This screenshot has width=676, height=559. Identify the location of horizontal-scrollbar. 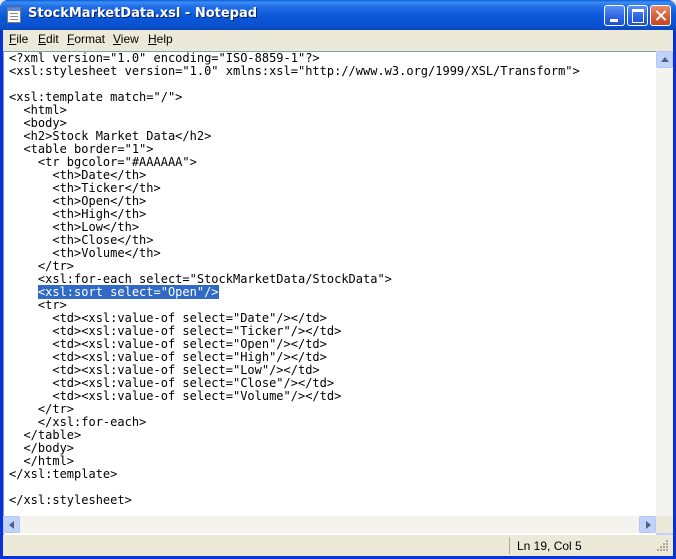
(329, 524).